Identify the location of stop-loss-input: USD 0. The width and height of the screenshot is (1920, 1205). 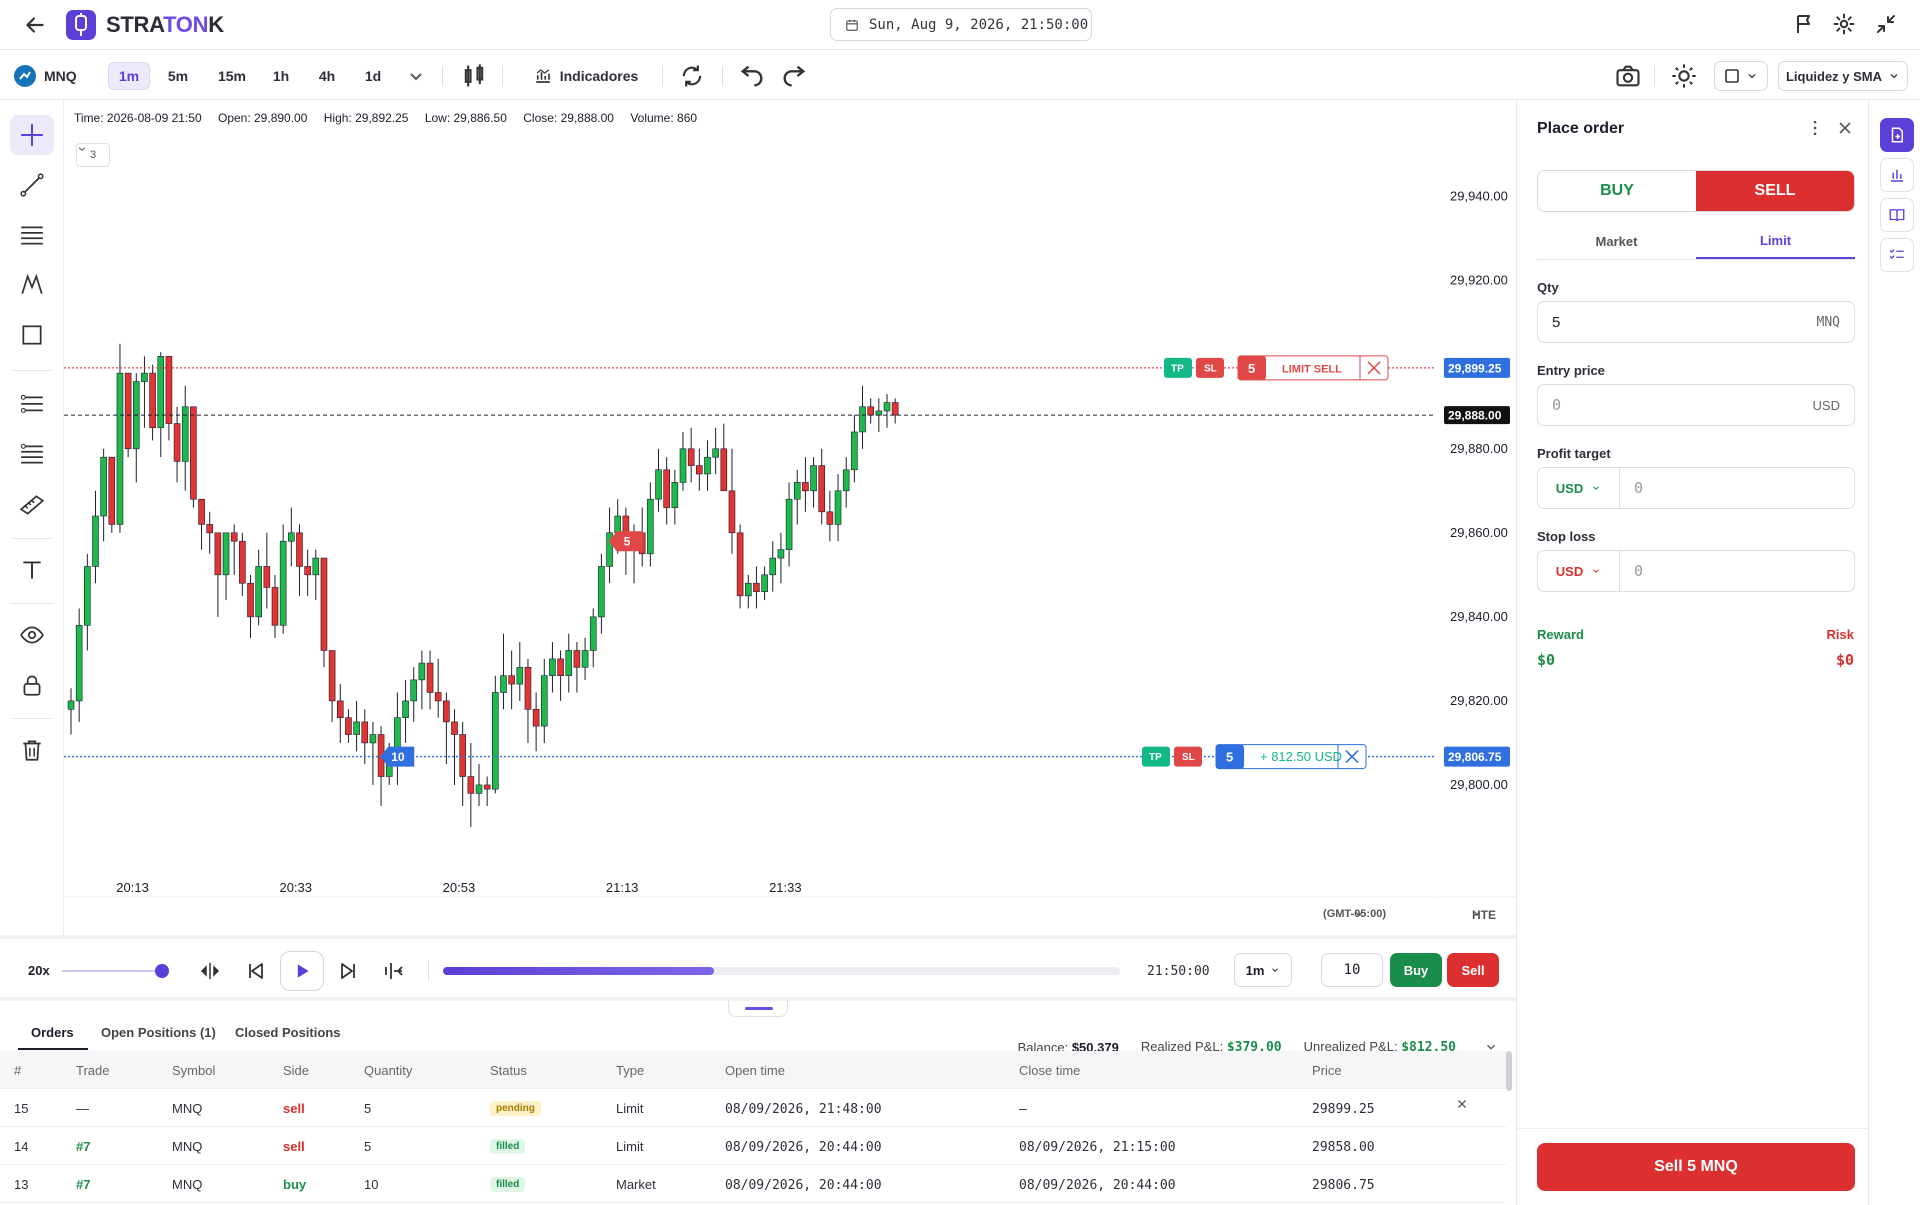
(1696, 571).